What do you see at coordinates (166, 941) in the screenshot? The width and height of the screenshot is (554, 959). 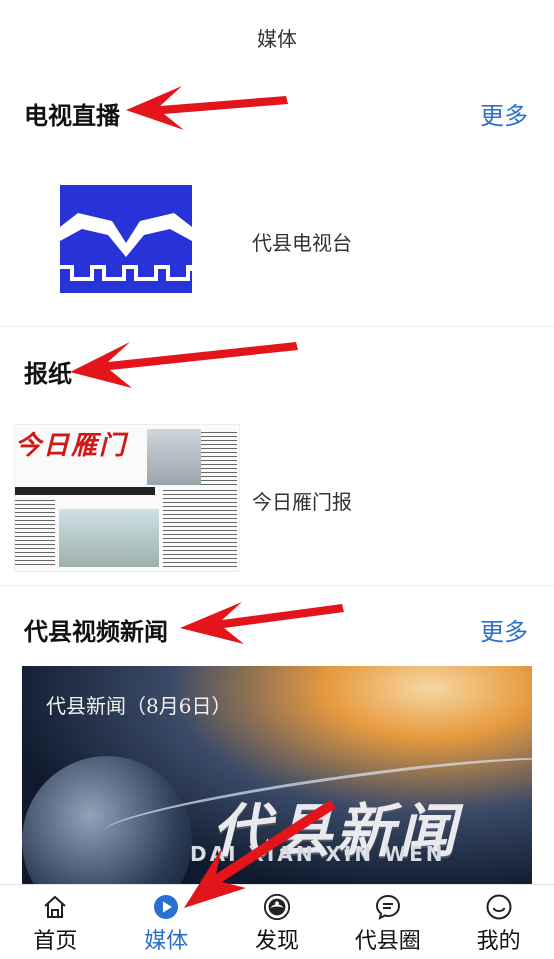 I see `tab-label: 媒体` at bounding box center [166, 941].